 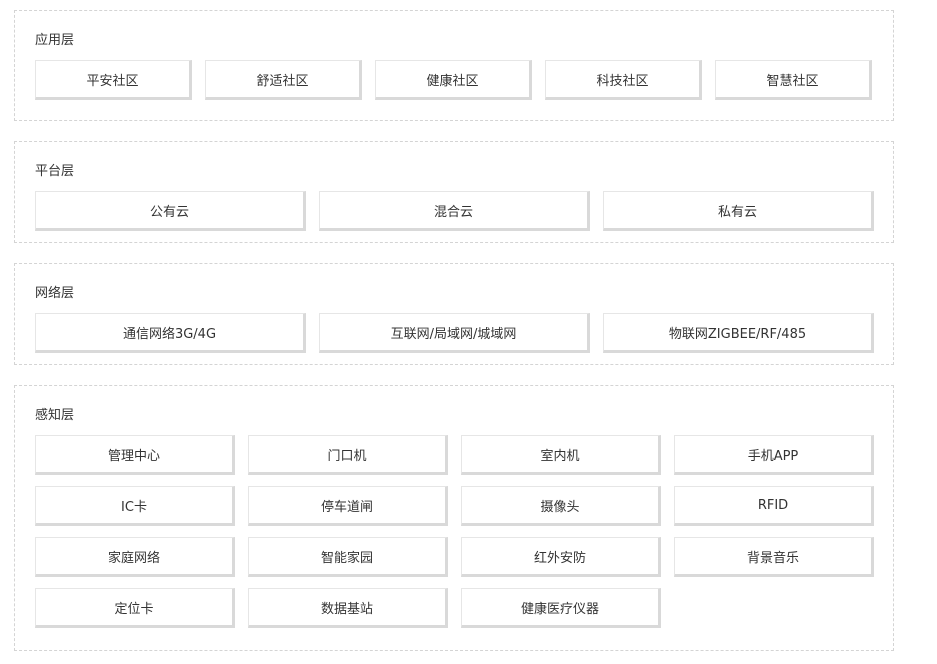 What do you see at coordinates (623, 80) in the screenshot?
I see `application-item-tech-community: 科技社区` at bounding box center [623, 80].